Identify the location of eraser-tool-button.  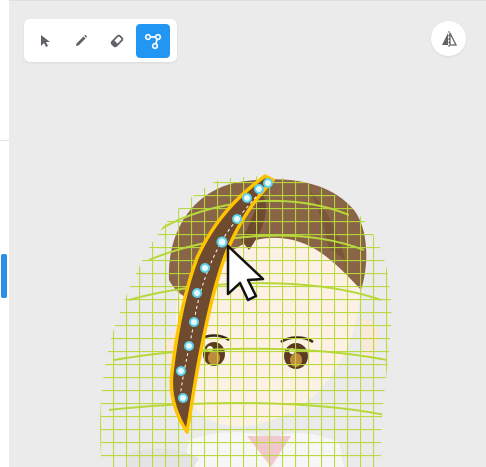
(117, 41).